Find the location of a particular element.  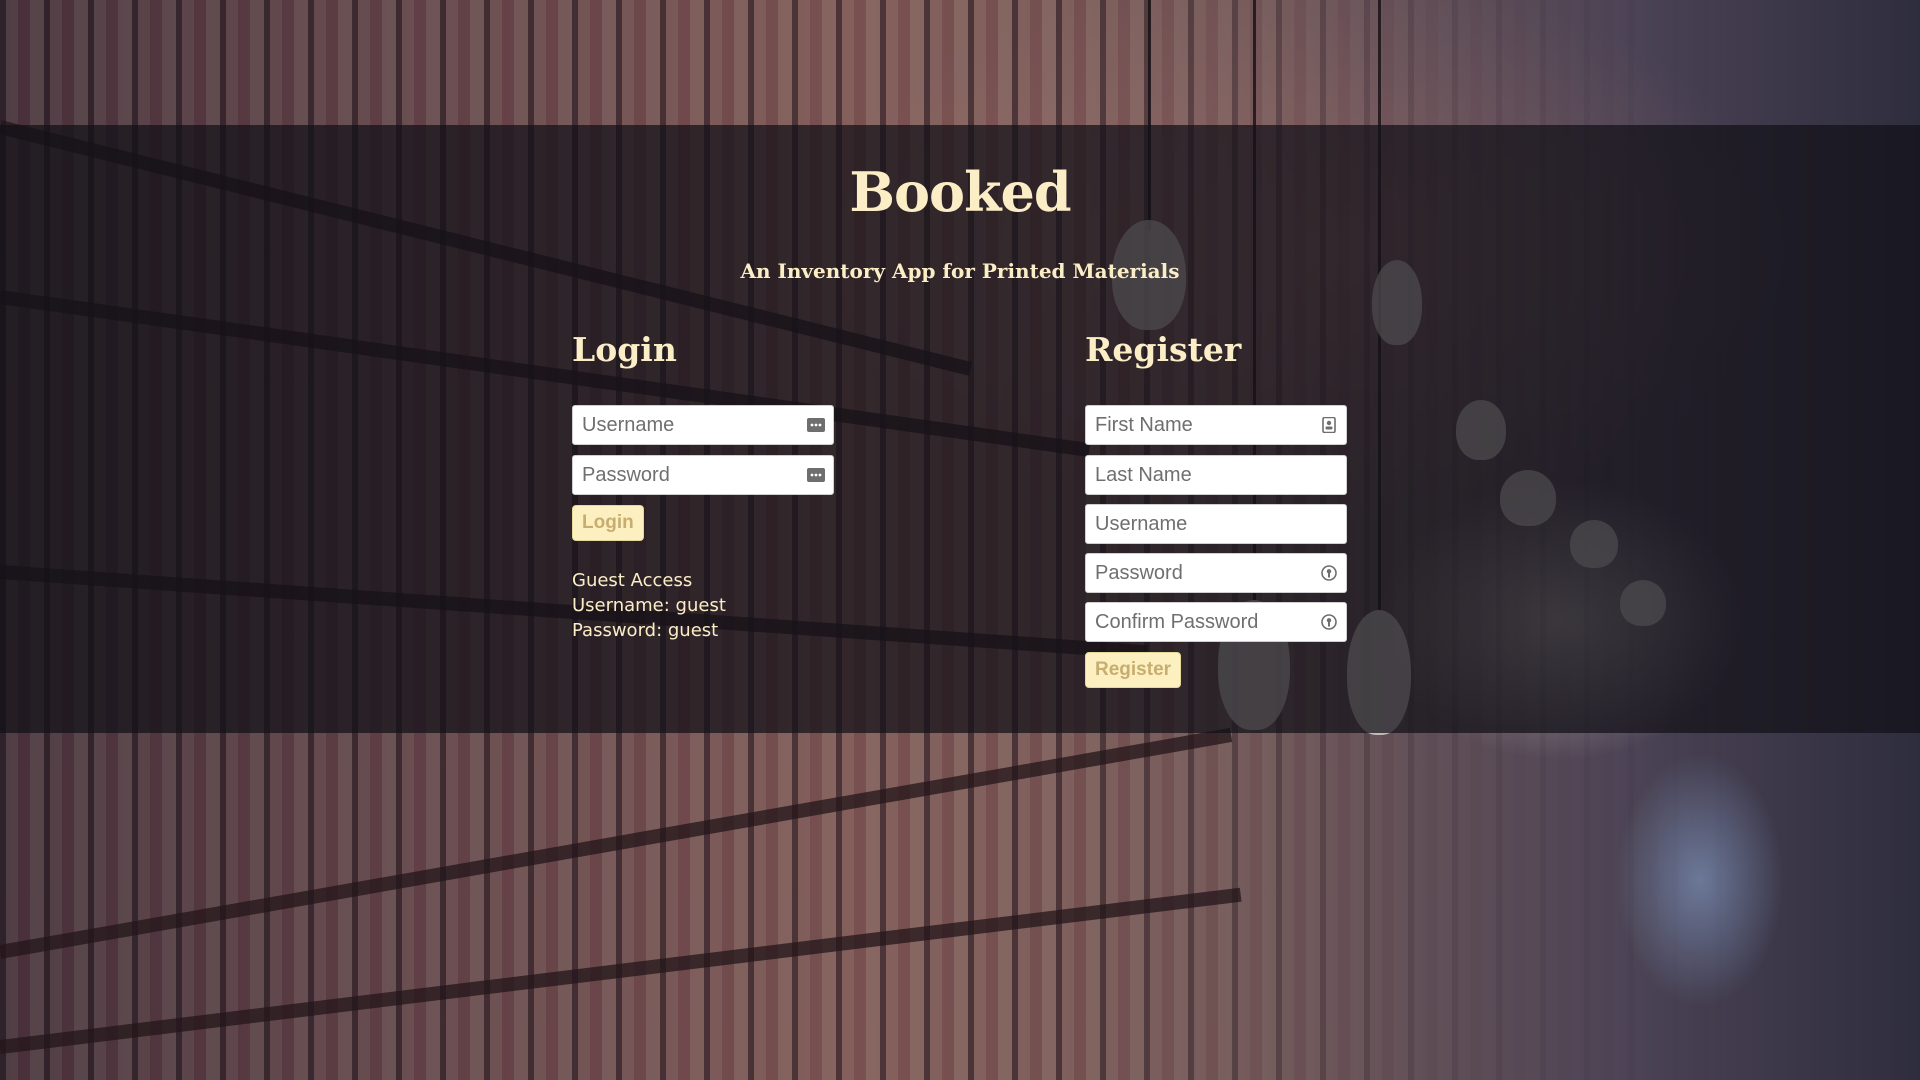

register-first-name-field is located at coordinates (1216, 425).